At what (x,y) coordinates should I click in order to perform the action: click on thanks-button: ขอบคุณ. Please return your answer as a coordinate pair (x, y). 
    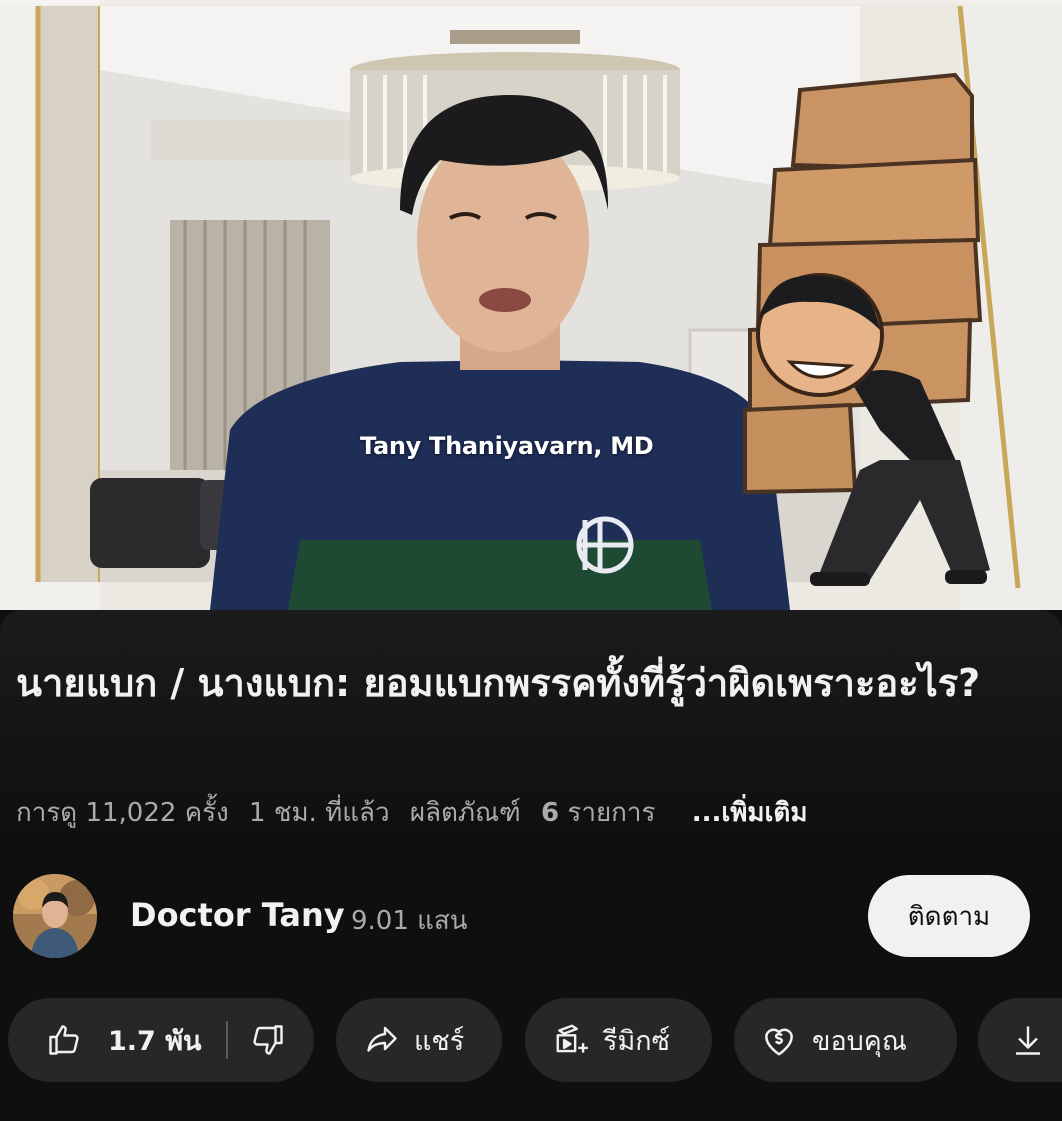
    Looking at the image, I should click on (845, 1040).